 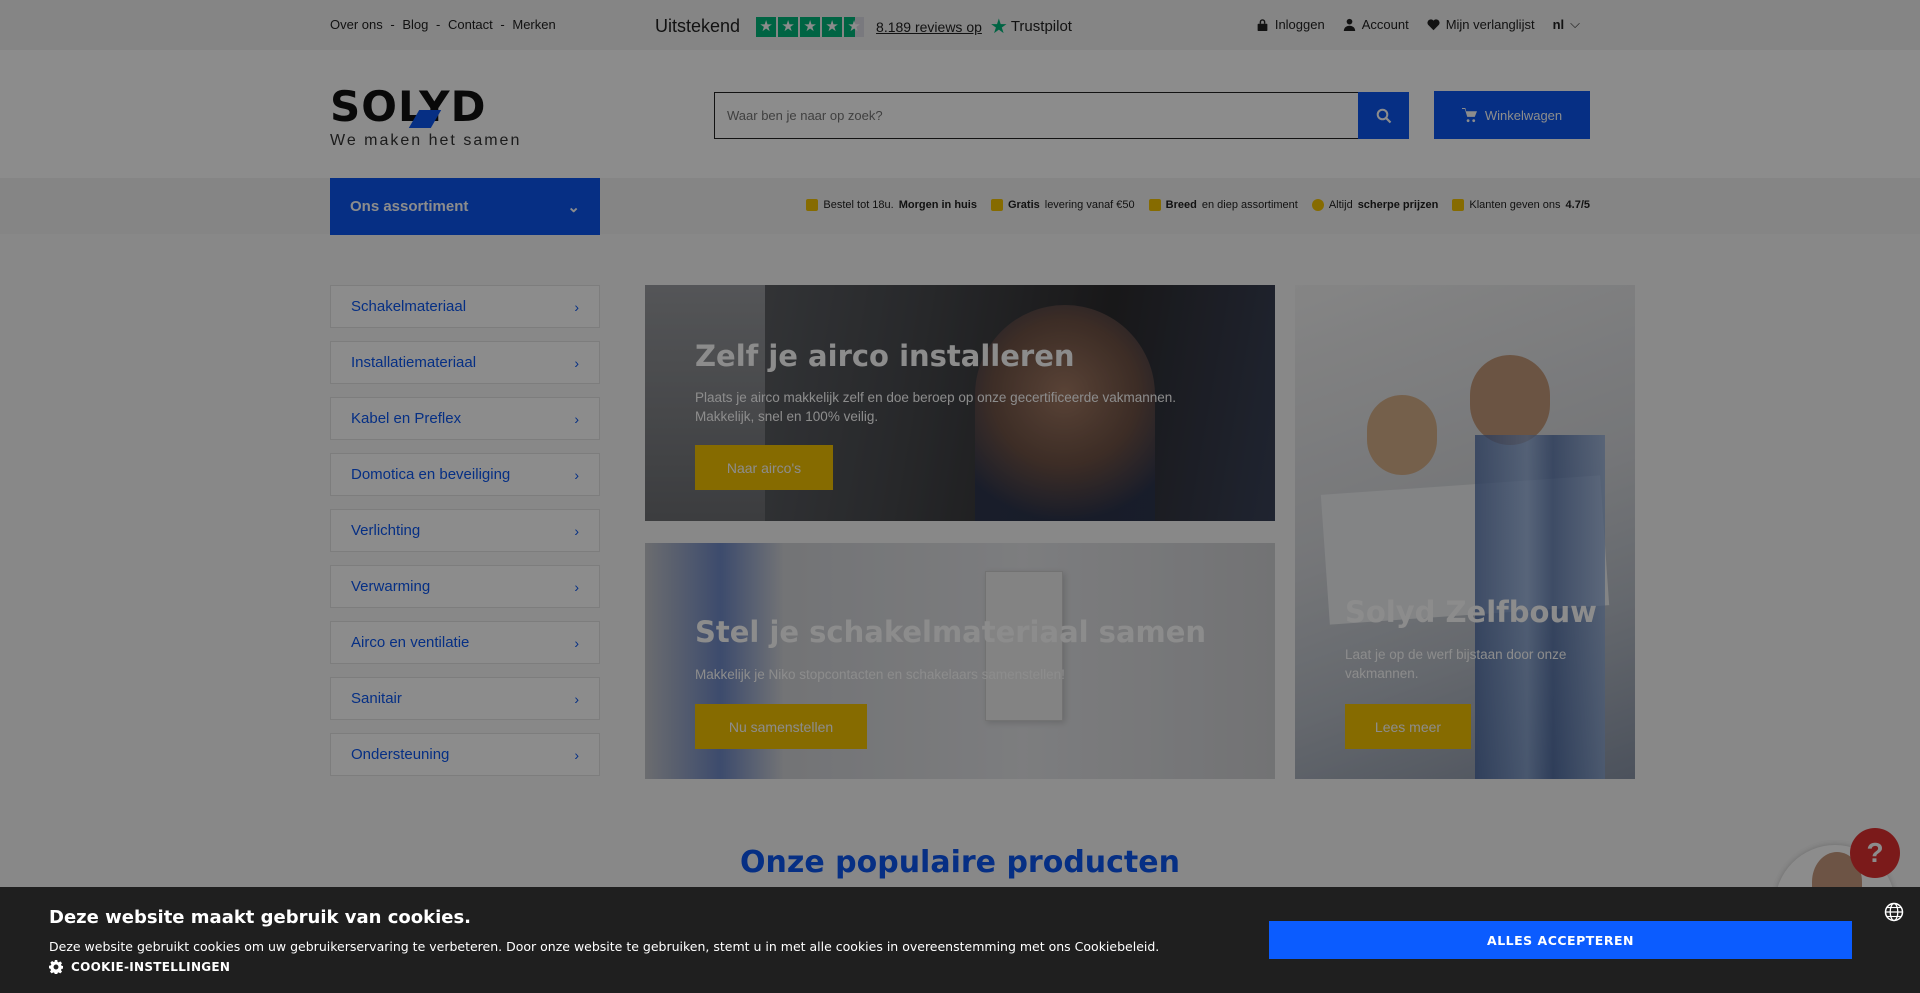 What do you see at coordinates (1560, 940) in the screenshot?
I see `accept-all-cookies-button: ALLES ACCEPTEREN` at bounding box center [1560, 940].